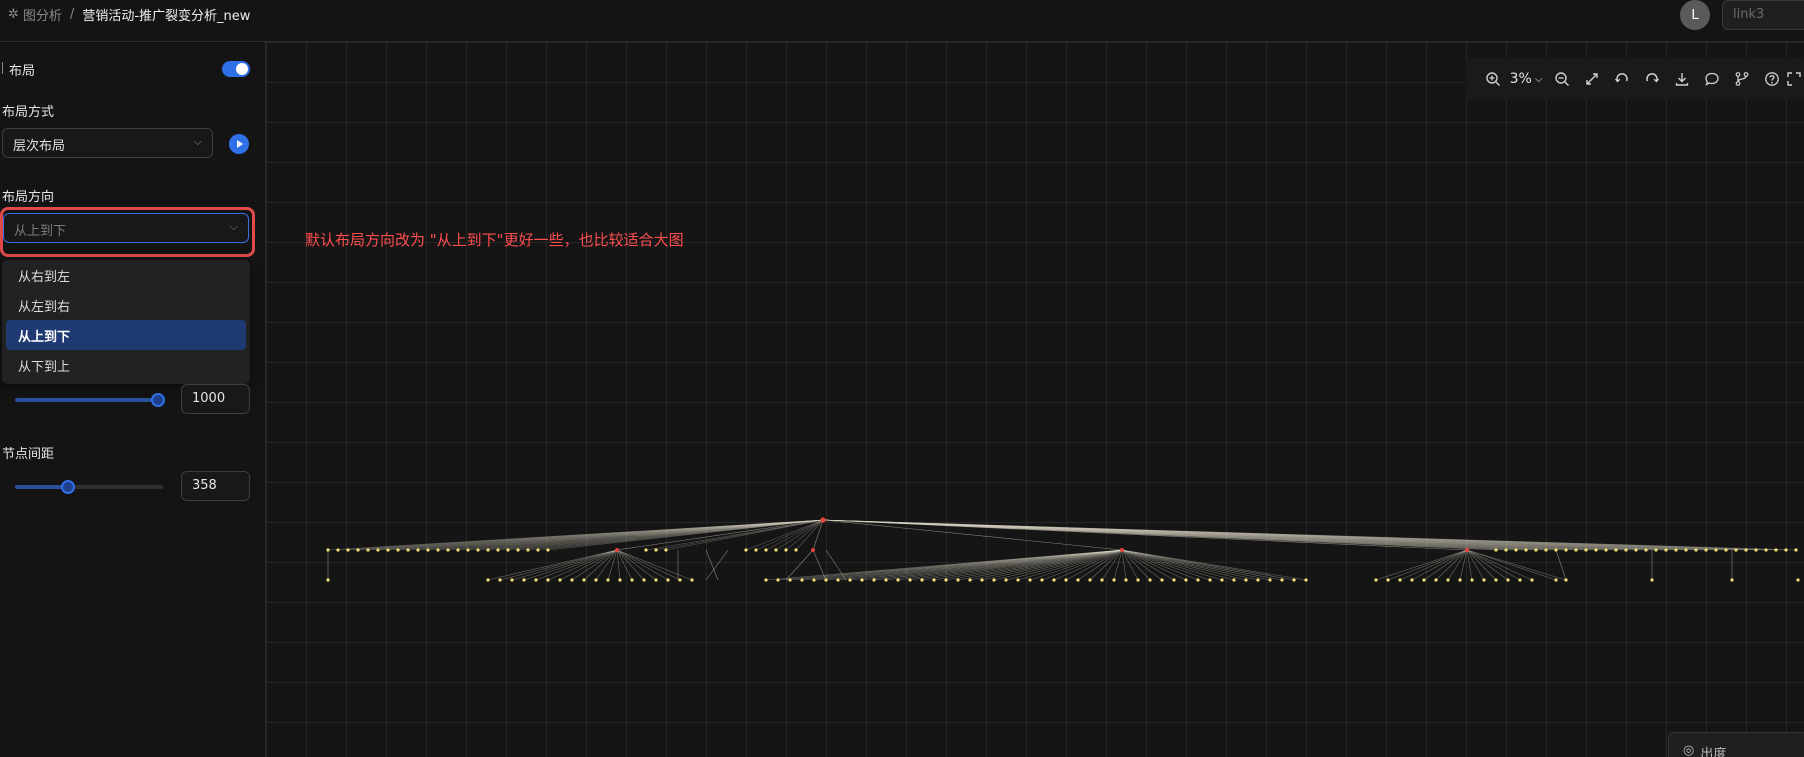 The image size is (1804, 757). I want to click on option-right-to-left: 从右到左, so click(126, 275).